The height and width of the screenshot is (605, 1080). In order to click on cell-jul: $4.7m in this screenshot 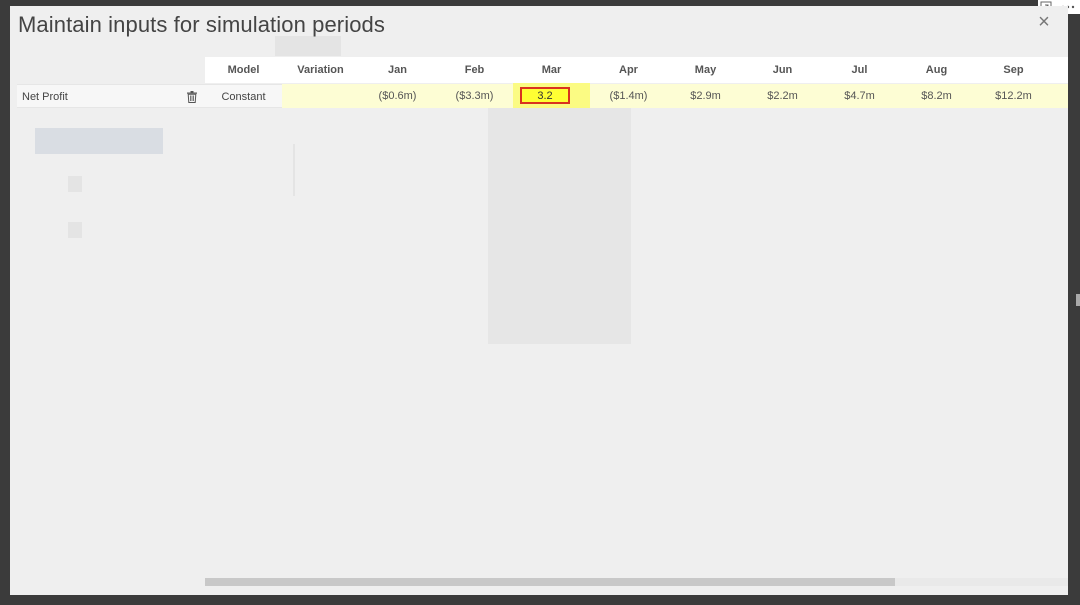, I will do `click(859, 96)`.